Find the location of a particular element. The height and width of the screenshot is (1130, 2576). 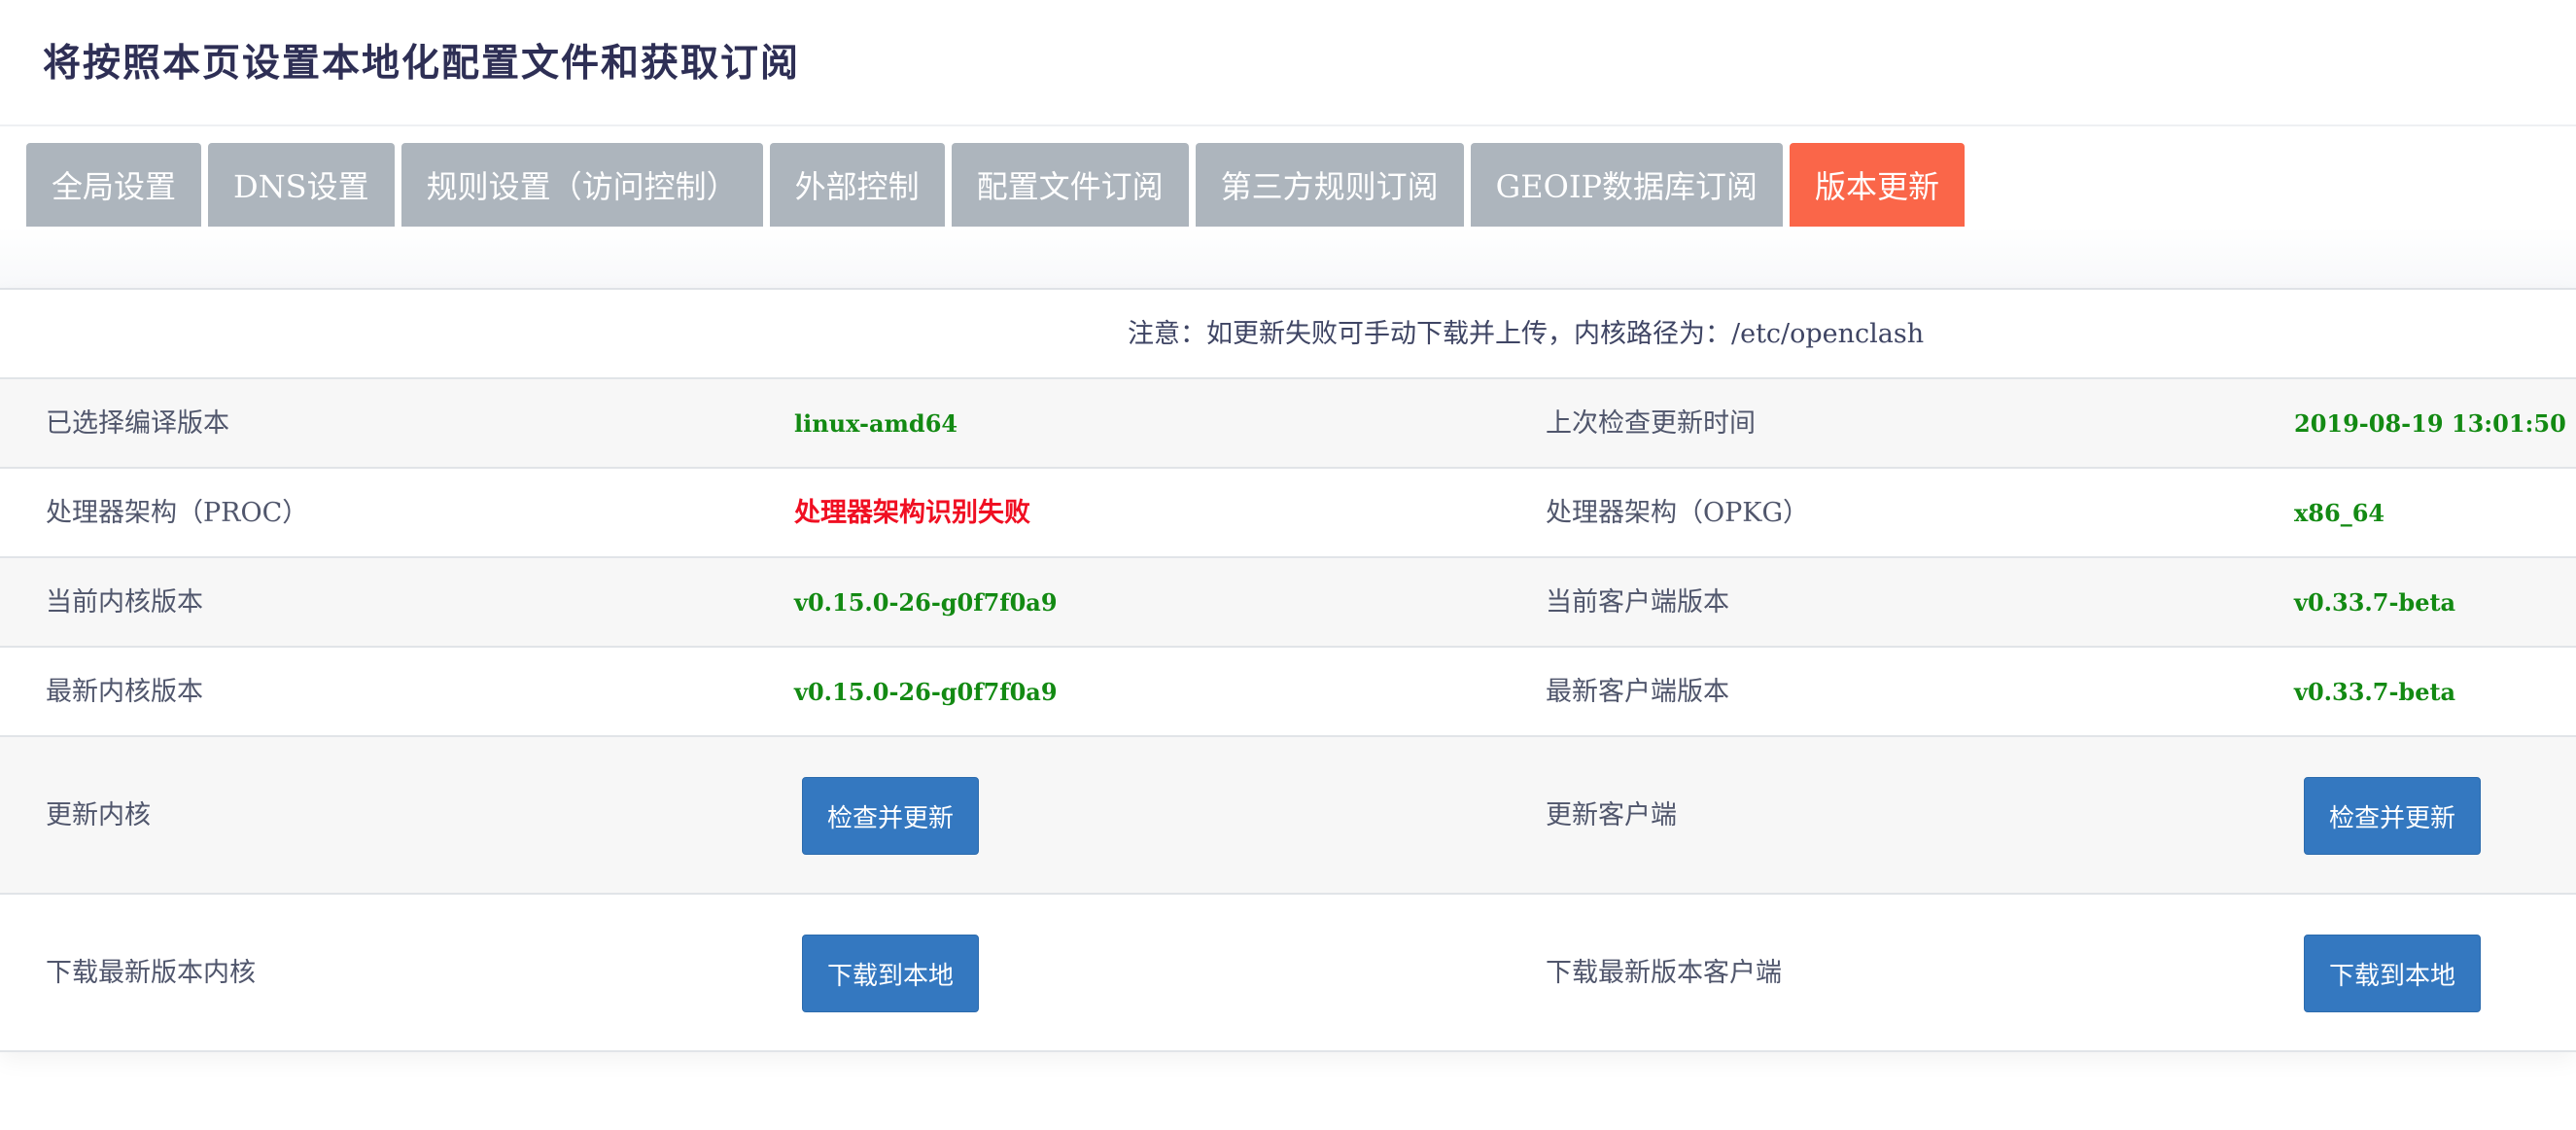

notice-row: 注意：如更新失败可手动下载并上传，内核路径为：/etc/openclash is located at coordinates (1288, 334).